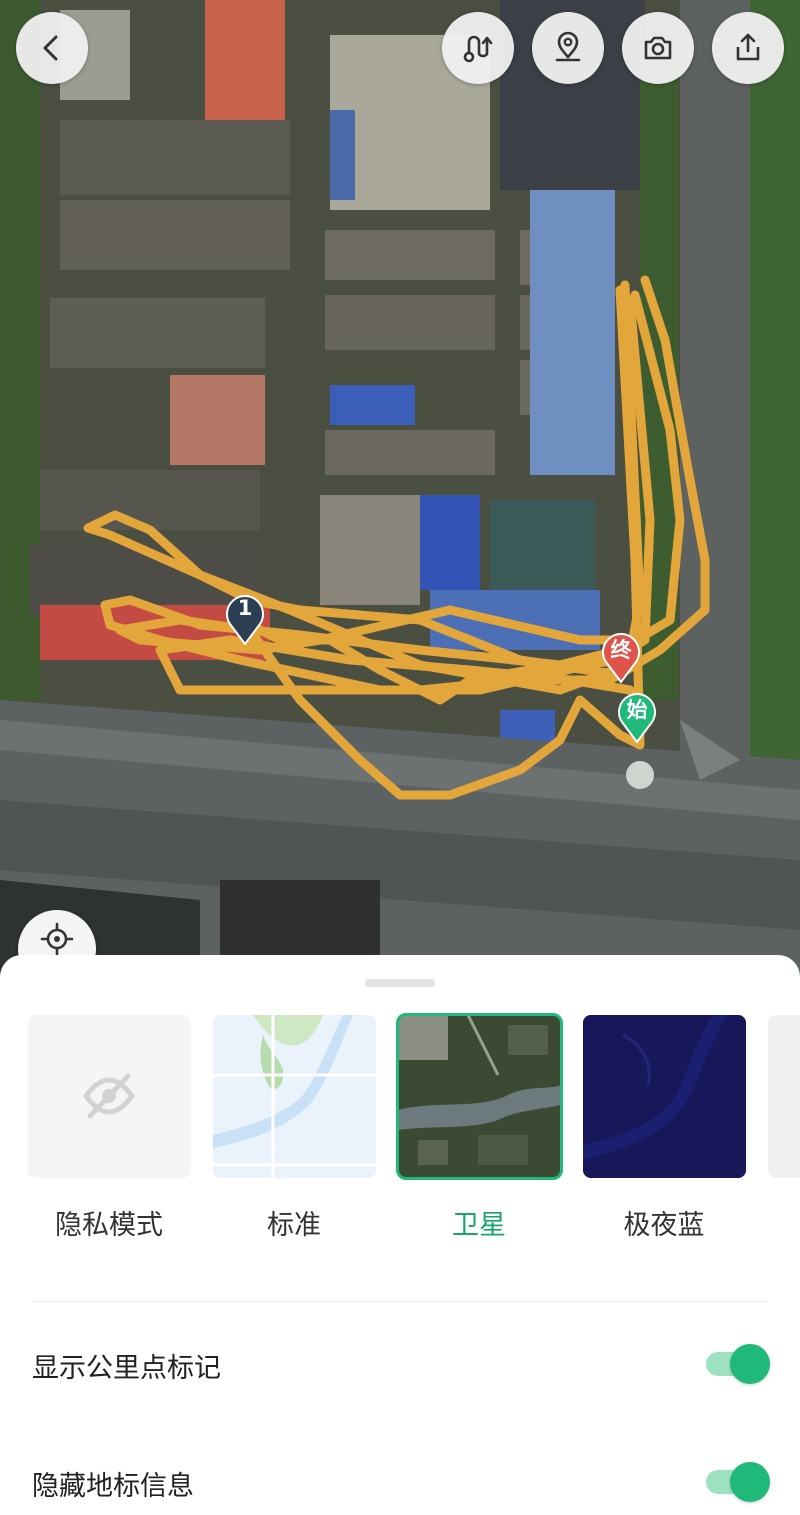  I want to click on divider, so click(400, 1301).